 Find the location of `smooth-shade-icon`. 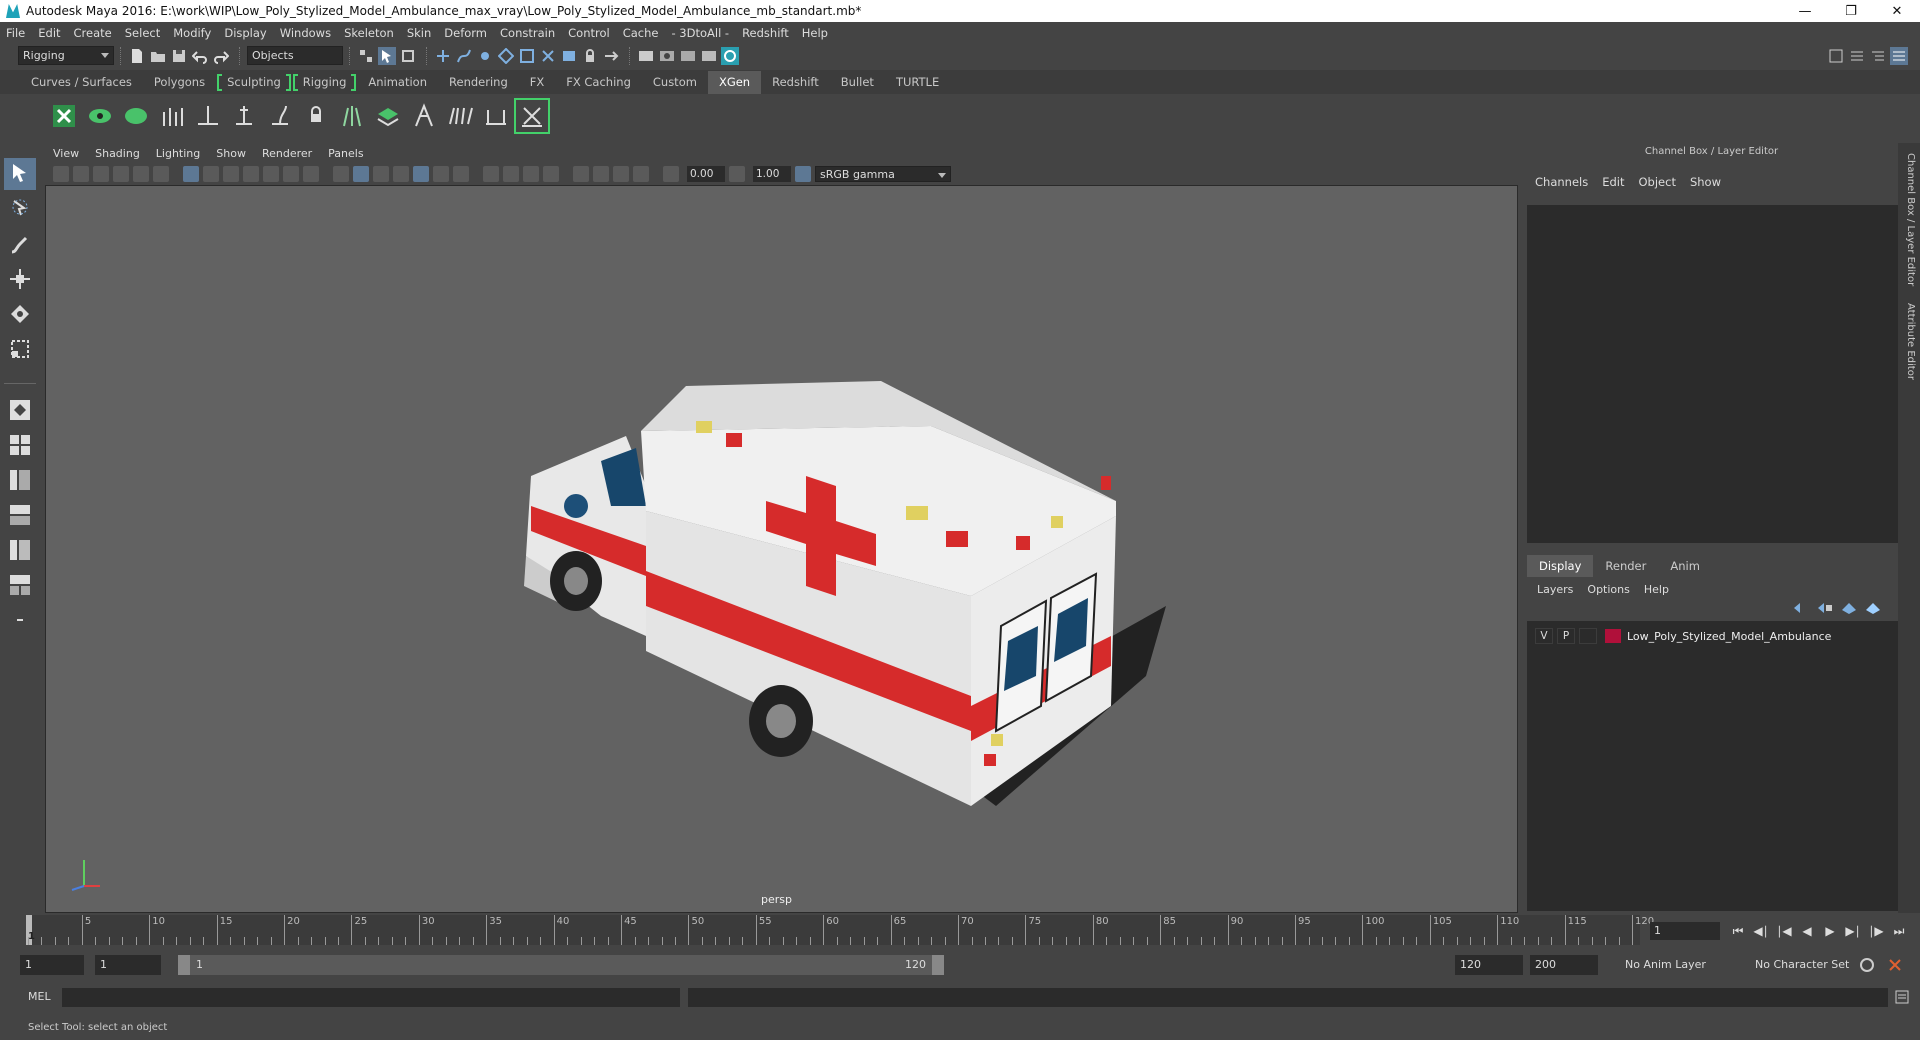

smooth-shade-icon is located at coordinates (361, 174).